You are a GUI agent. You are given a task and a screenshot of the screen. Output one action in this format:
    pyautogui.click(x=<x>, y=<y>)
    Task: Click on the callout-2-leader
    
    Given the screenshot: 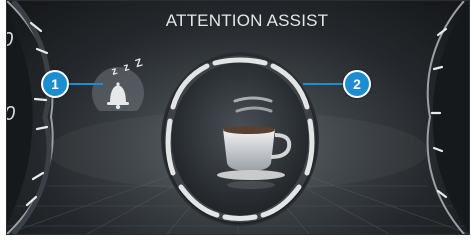 What is the action you would take?
    pyautogui.click(x=325, y=84)
    